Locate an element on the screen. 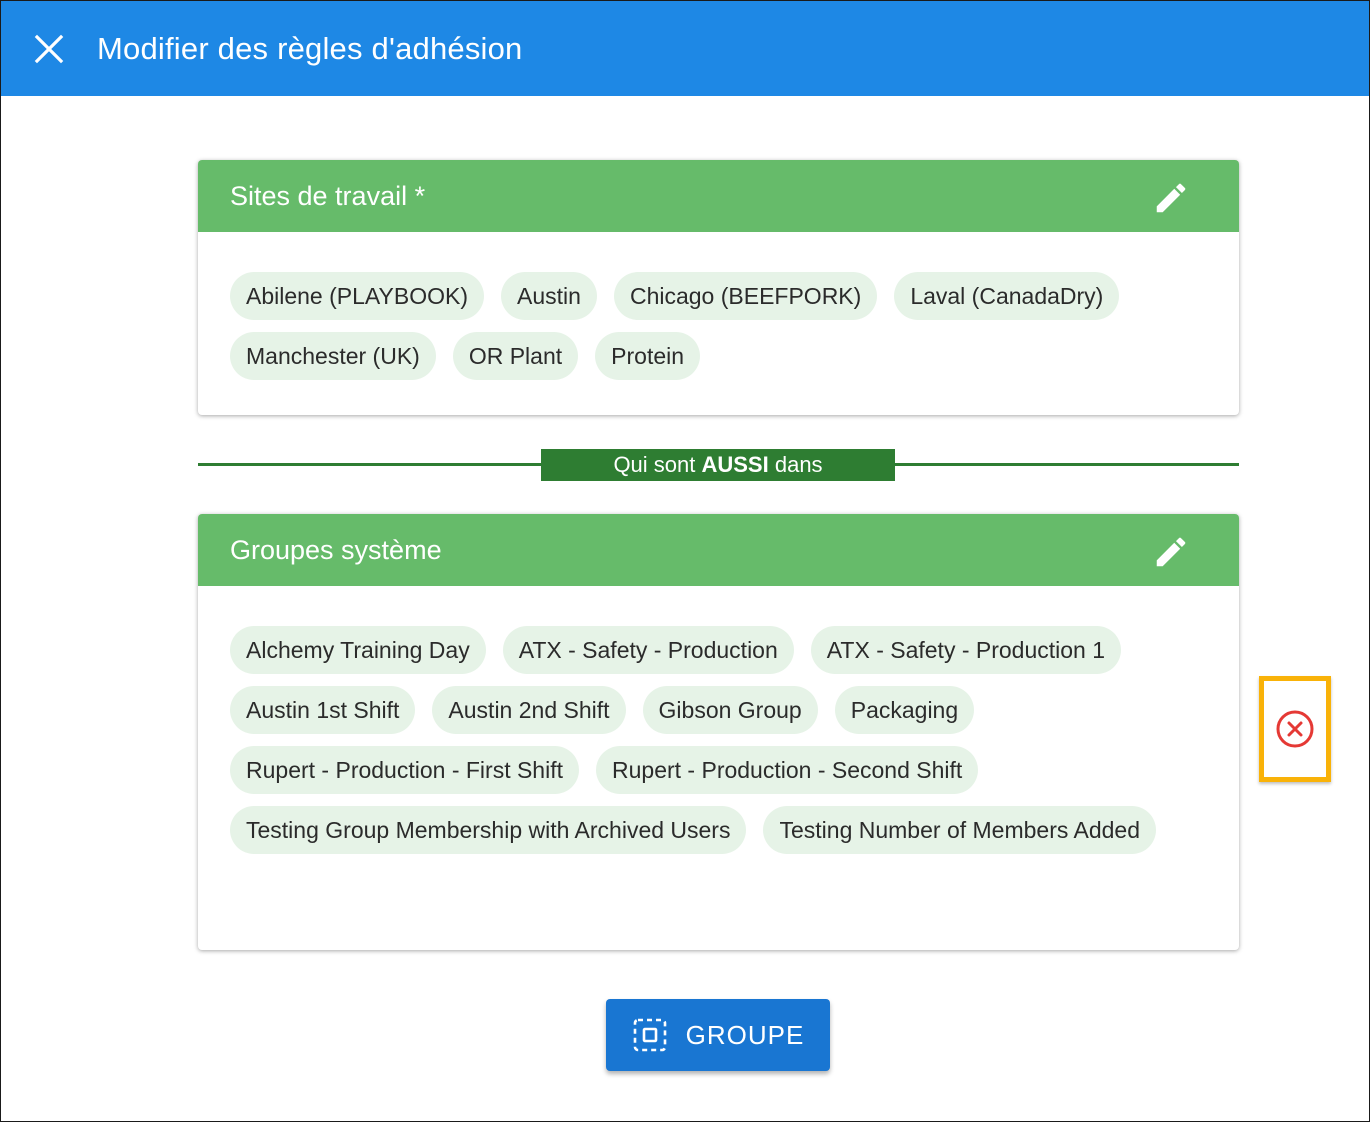 The height and width of the screenshot is (1122, 1370). close-button is located at coordinates (49, 49).